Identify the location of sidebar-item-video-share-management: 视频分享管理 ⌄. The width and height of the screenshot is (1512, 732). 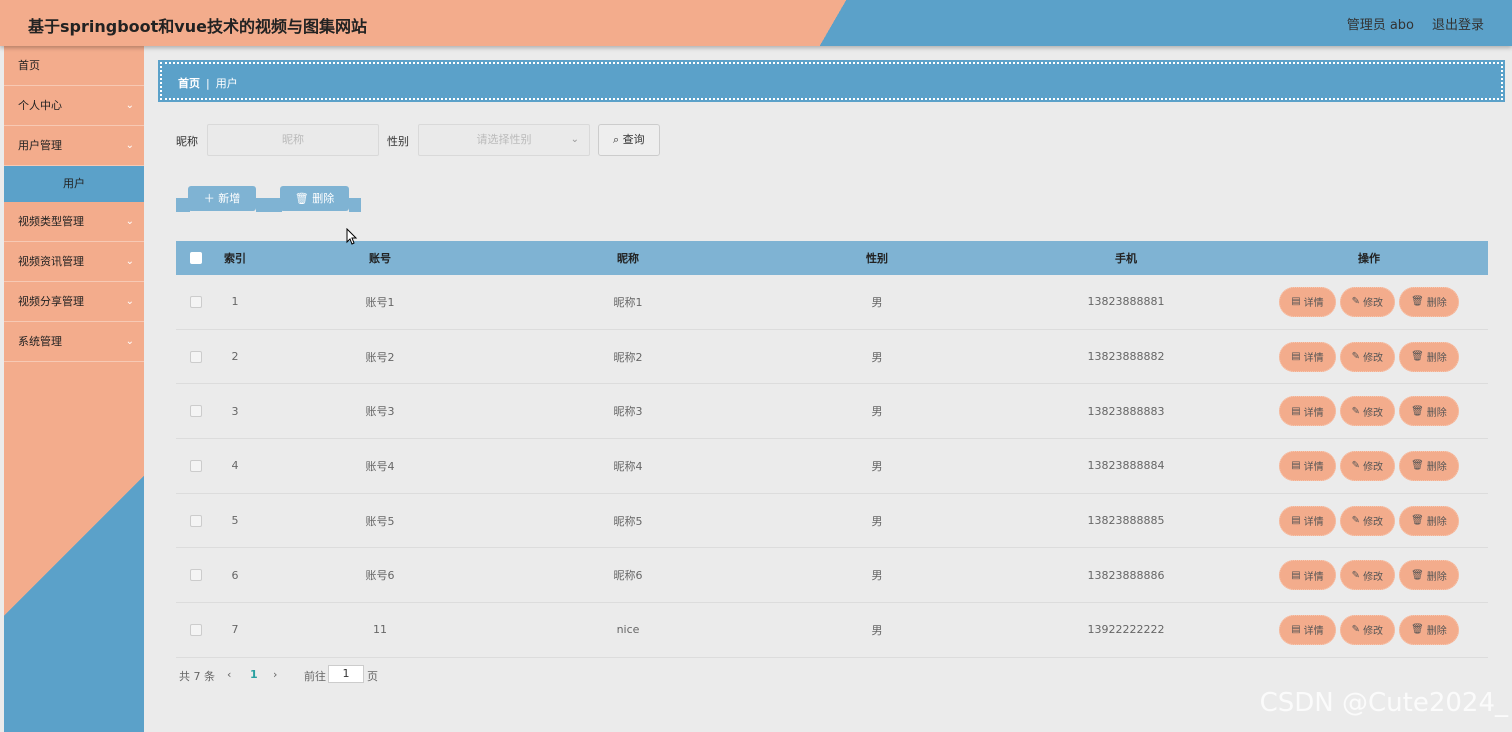
(74, 302).